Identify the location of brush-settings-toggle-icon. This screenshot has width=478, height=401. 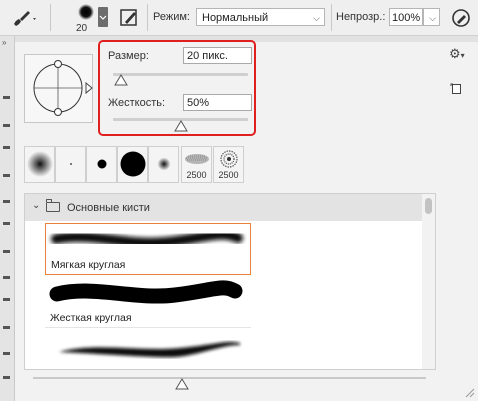
(129, 17).